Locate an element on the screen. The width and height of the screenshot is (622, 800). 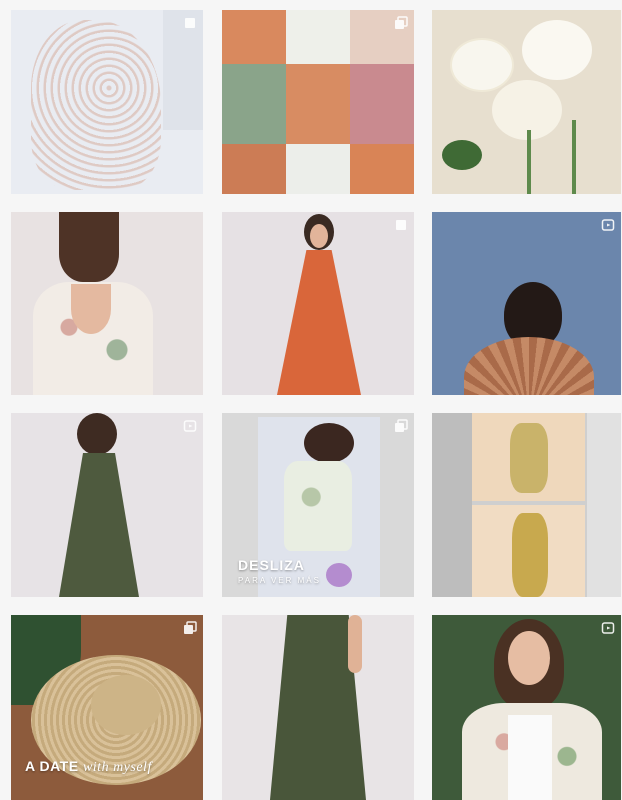
post-8: DESLIZA PARA VER MÁS is located at coordinates (318, 505).